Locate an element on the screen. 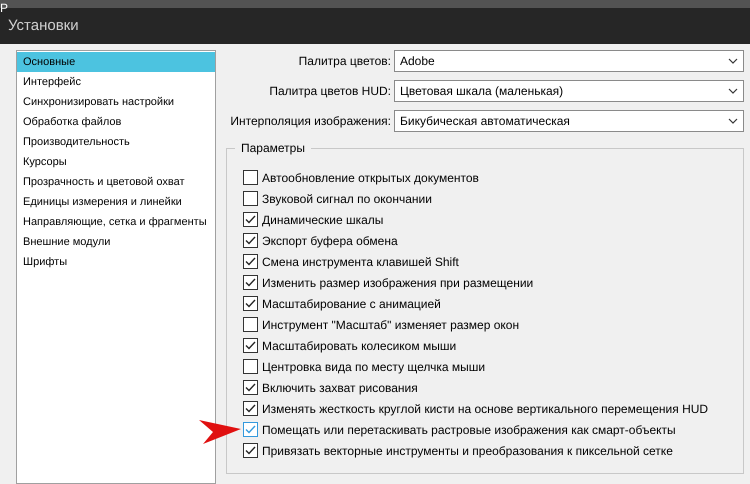 The image size is (750, 484). checkbox-label: Привязать векторные инструменты и преобразования к пиксельной сетке is located at coordinates (467, 451).